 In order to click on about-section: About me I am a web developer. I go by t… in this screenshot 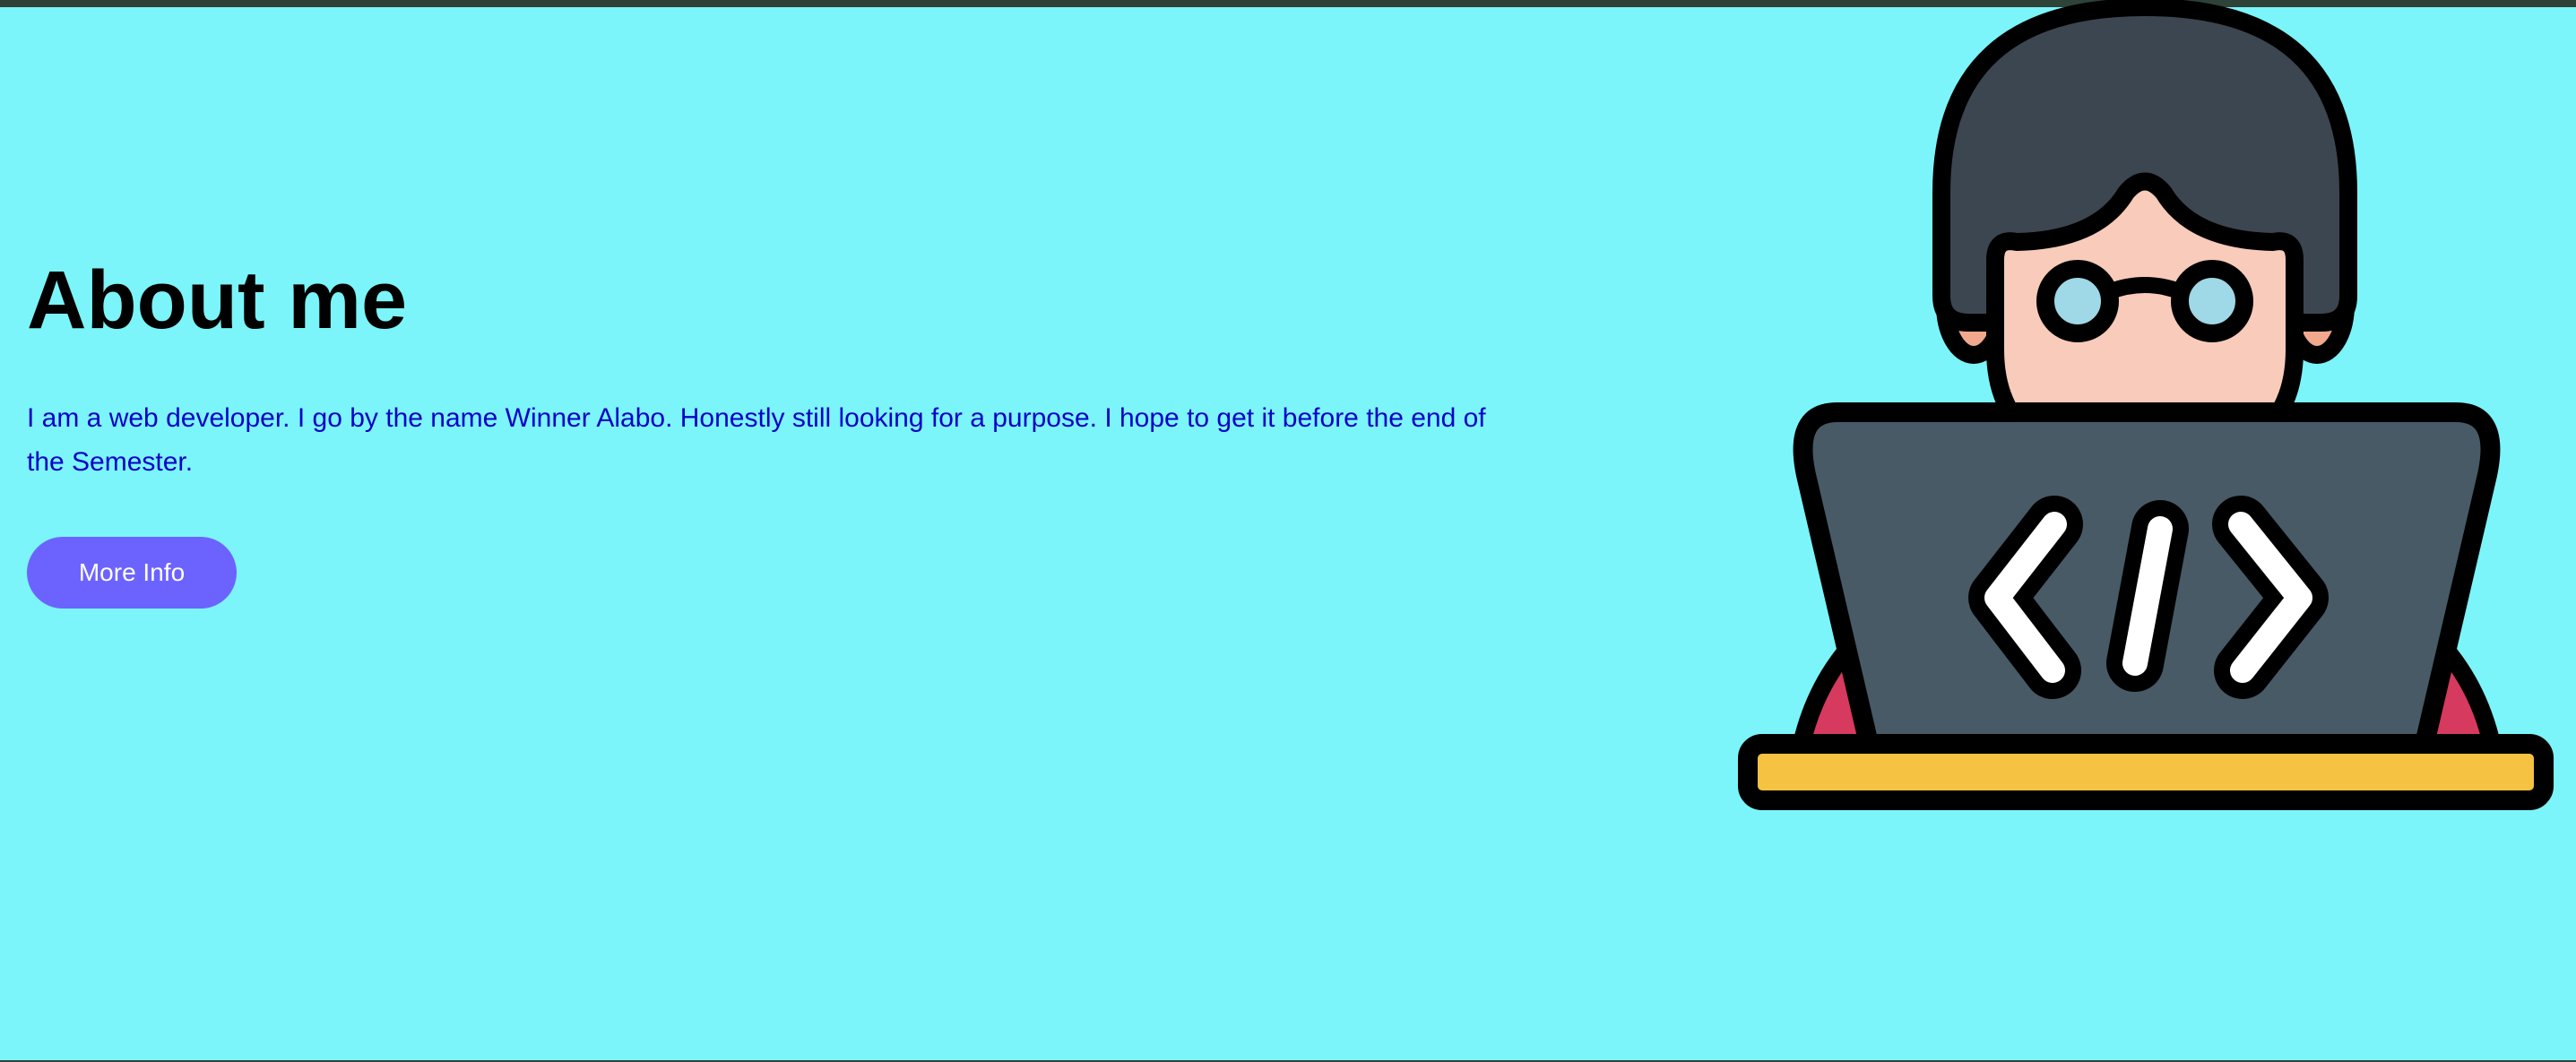, I will do `click(762, 363)`.